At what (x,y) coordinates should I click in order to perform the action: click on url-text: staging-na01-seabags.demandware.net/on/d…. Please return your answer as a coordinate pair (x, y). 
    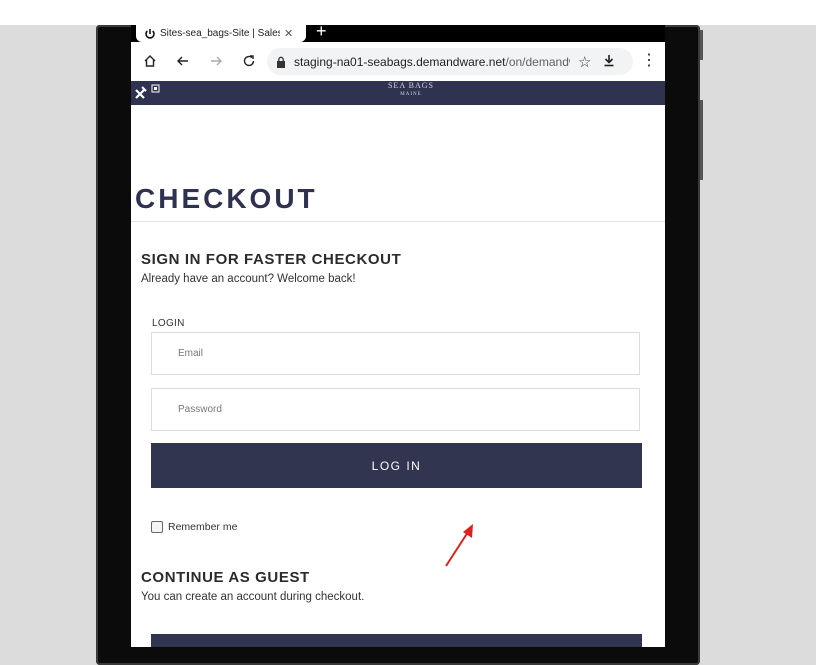
    Looking at the image, I should click on (432, 61).